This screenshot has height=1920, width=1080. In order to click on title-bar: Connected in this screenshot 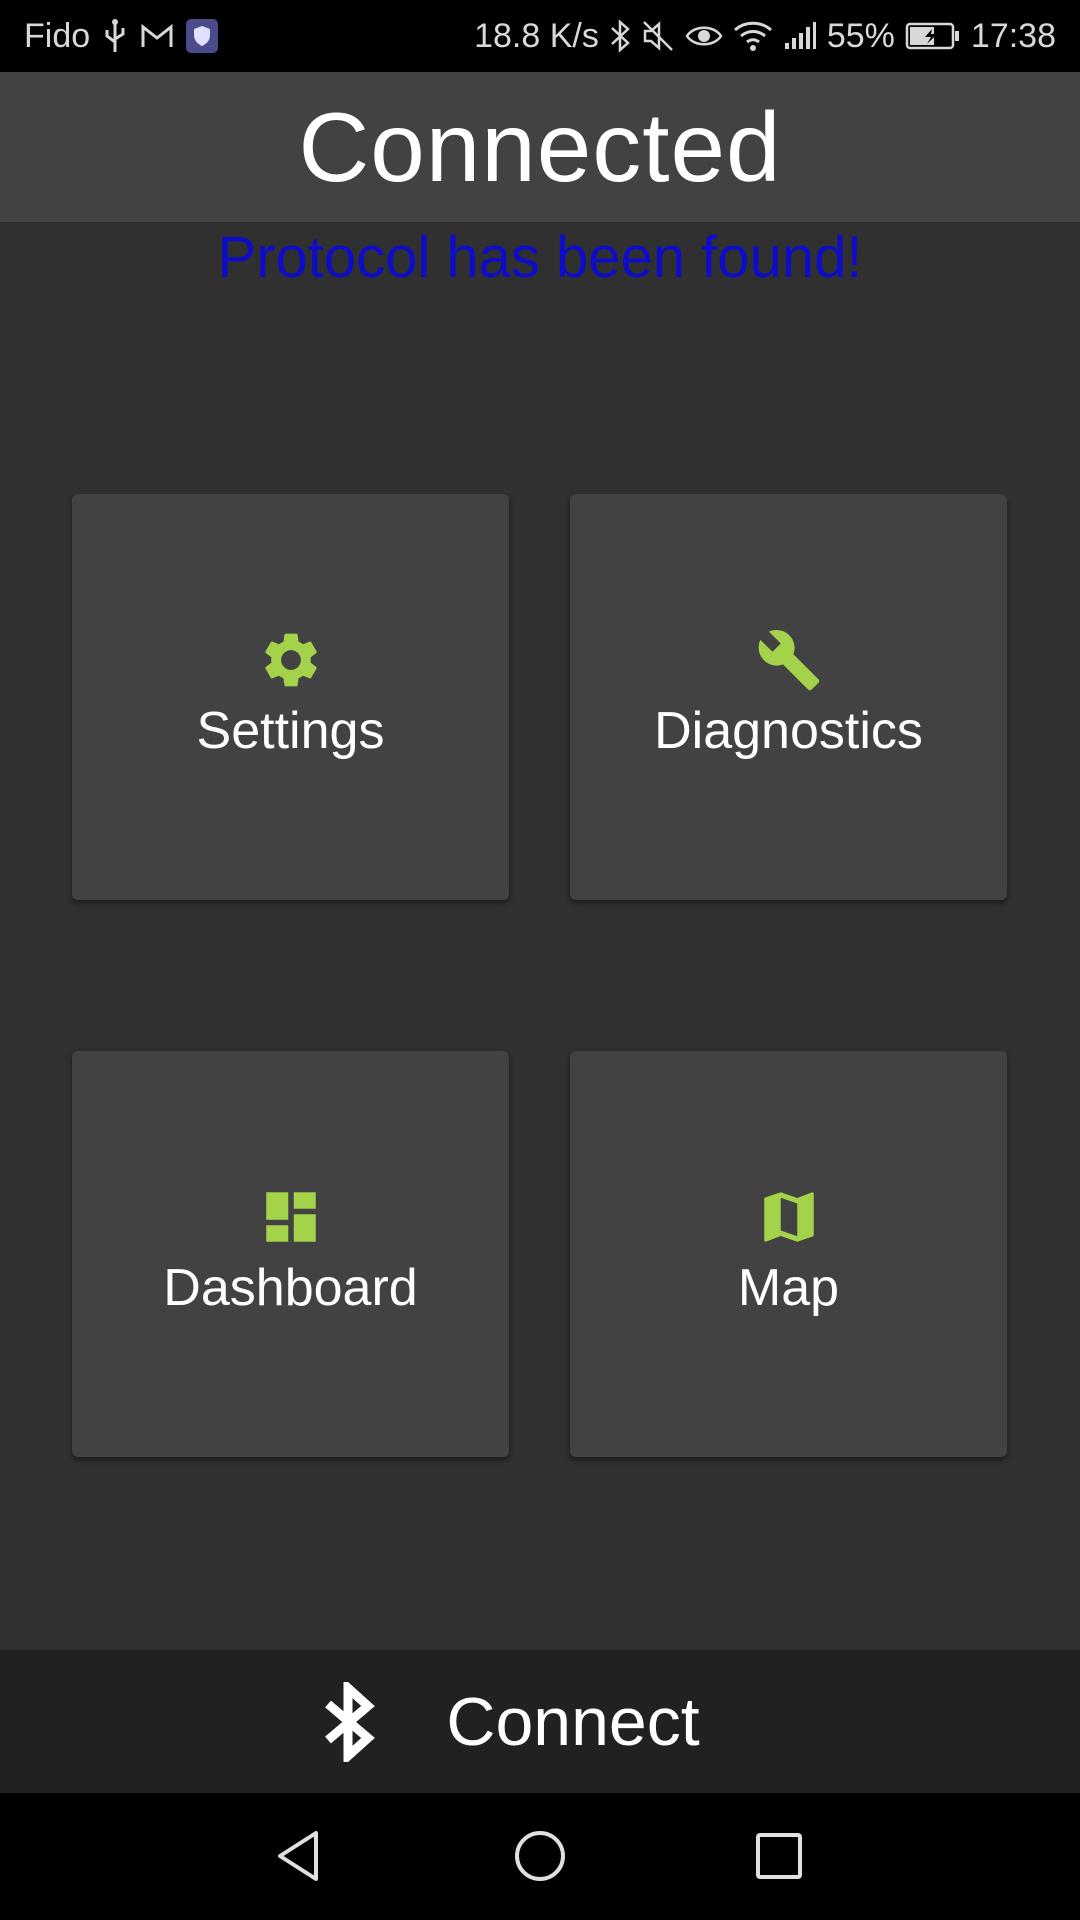, I will do `click(540, 147)`.